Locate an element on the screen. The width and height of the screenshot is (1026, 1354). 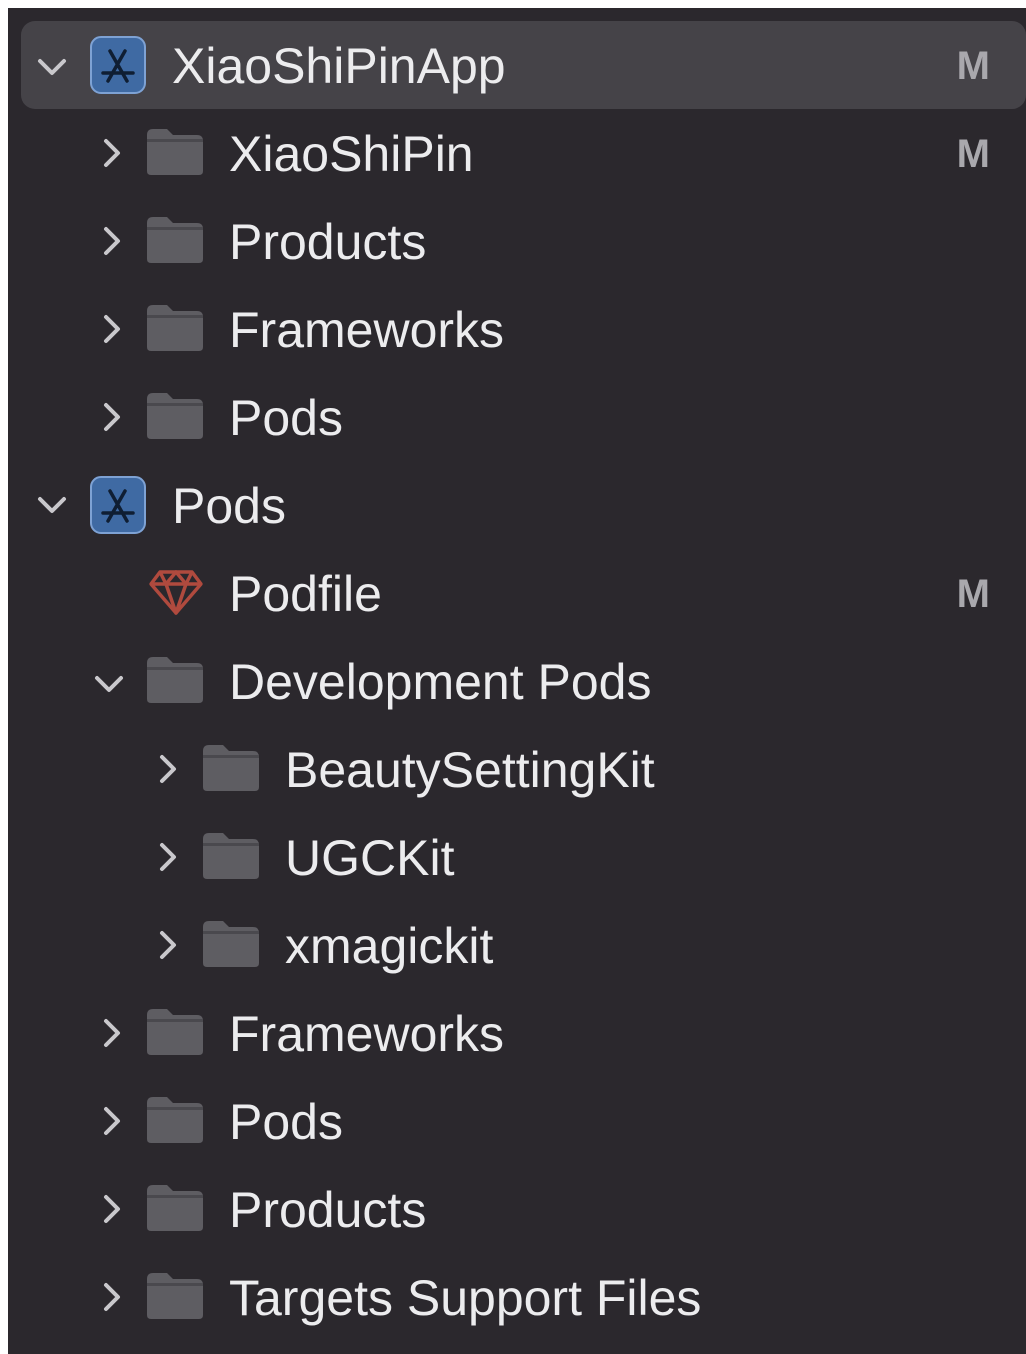
tree-row-label: XiaoShiPinApp is located at coordinates (339, 66).